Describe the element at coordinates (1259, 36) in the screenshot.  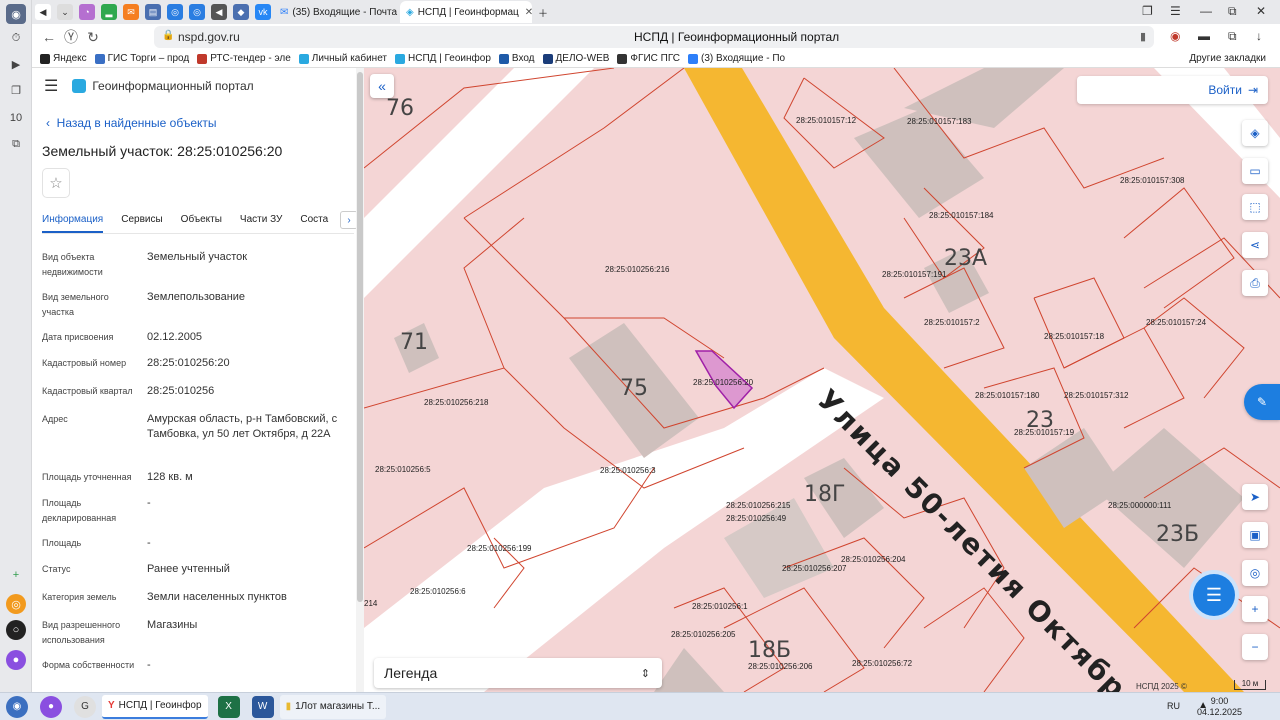
I see `download-icon: ↓` at that location.